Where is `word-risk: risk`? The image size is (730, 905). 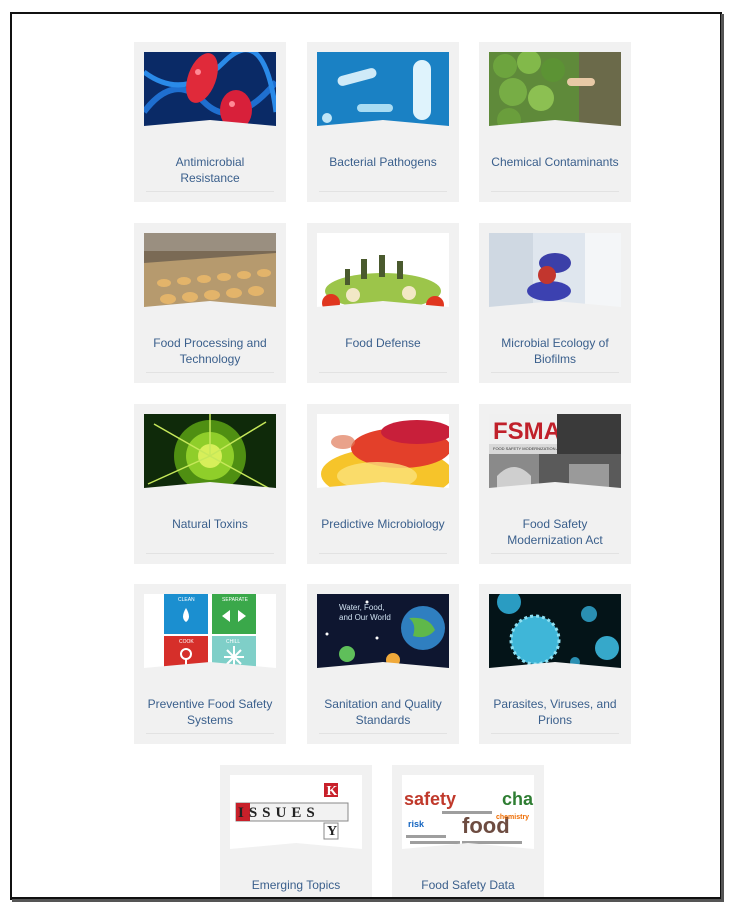
word-risk: risk is located at coordinates (416, 824).